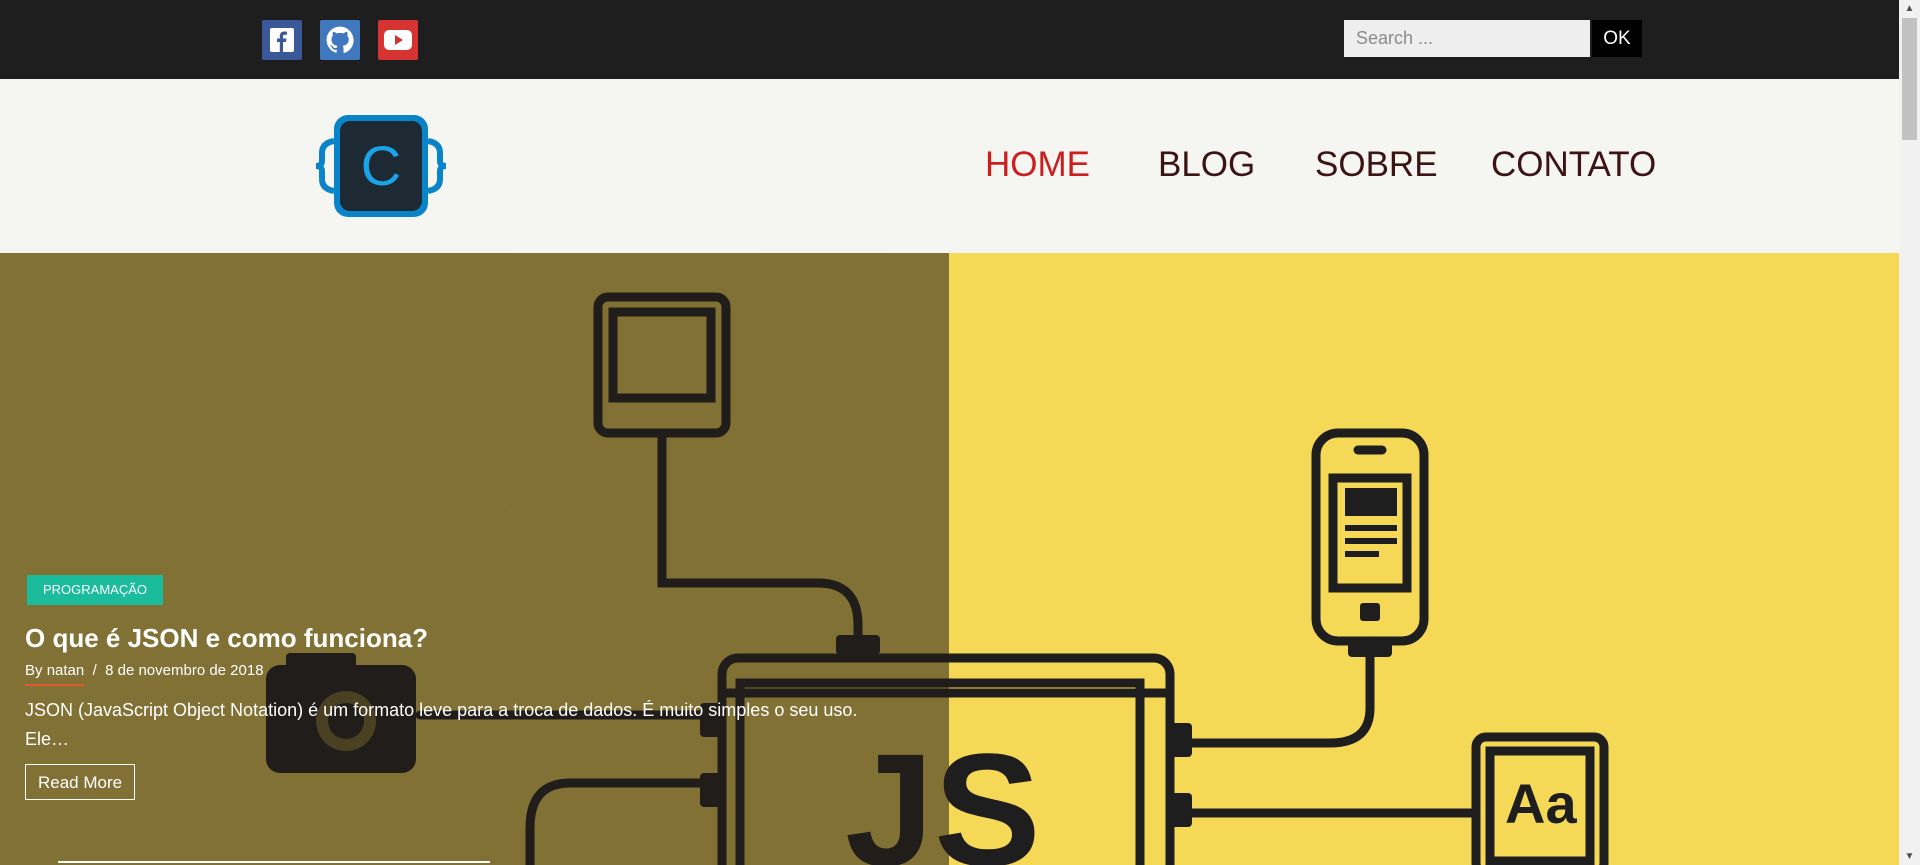 The height and width of the screenshot is (865, 1920). I want to click on nav-sobre: SOBRE, so click(1376, 165).